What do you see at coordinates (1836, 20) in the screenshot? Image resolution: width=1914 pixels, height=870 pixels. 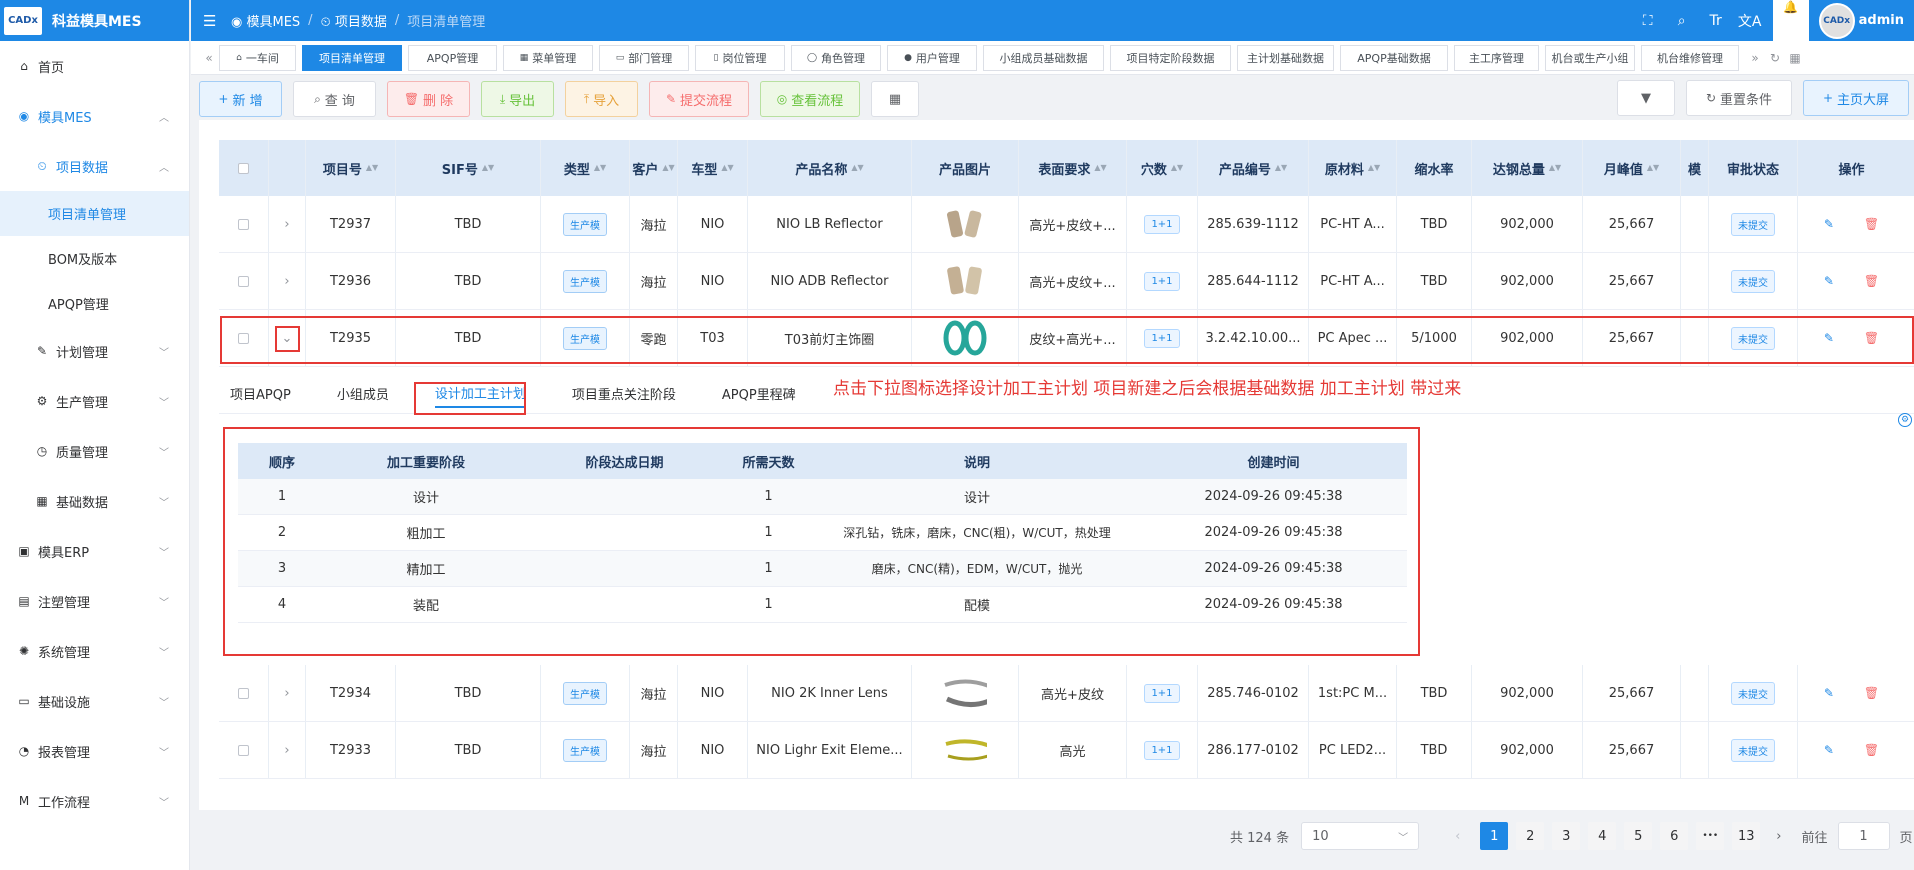 I see `avatar: CADx` at bounding box center [1836, 20].